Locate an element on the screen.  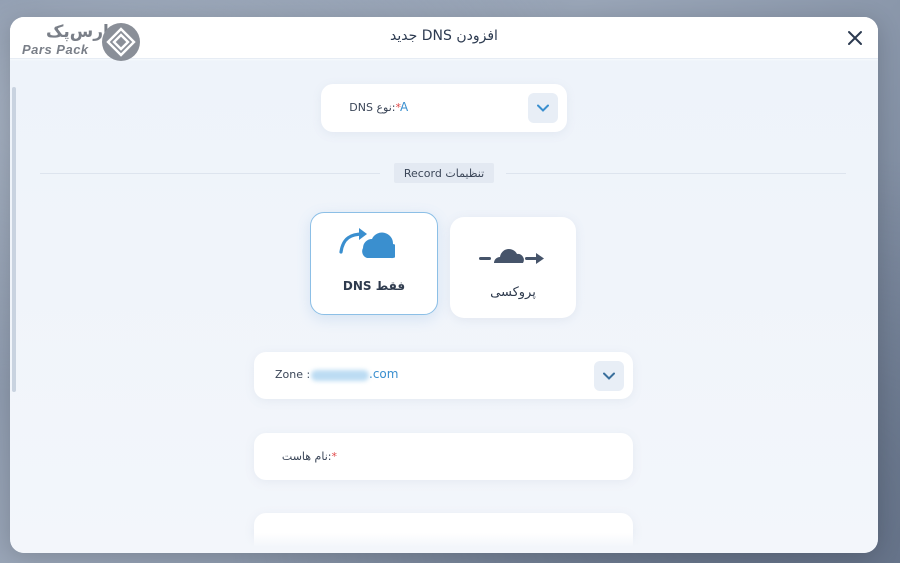
zone-value-suffix: .com is located at coordinates (384, 374).